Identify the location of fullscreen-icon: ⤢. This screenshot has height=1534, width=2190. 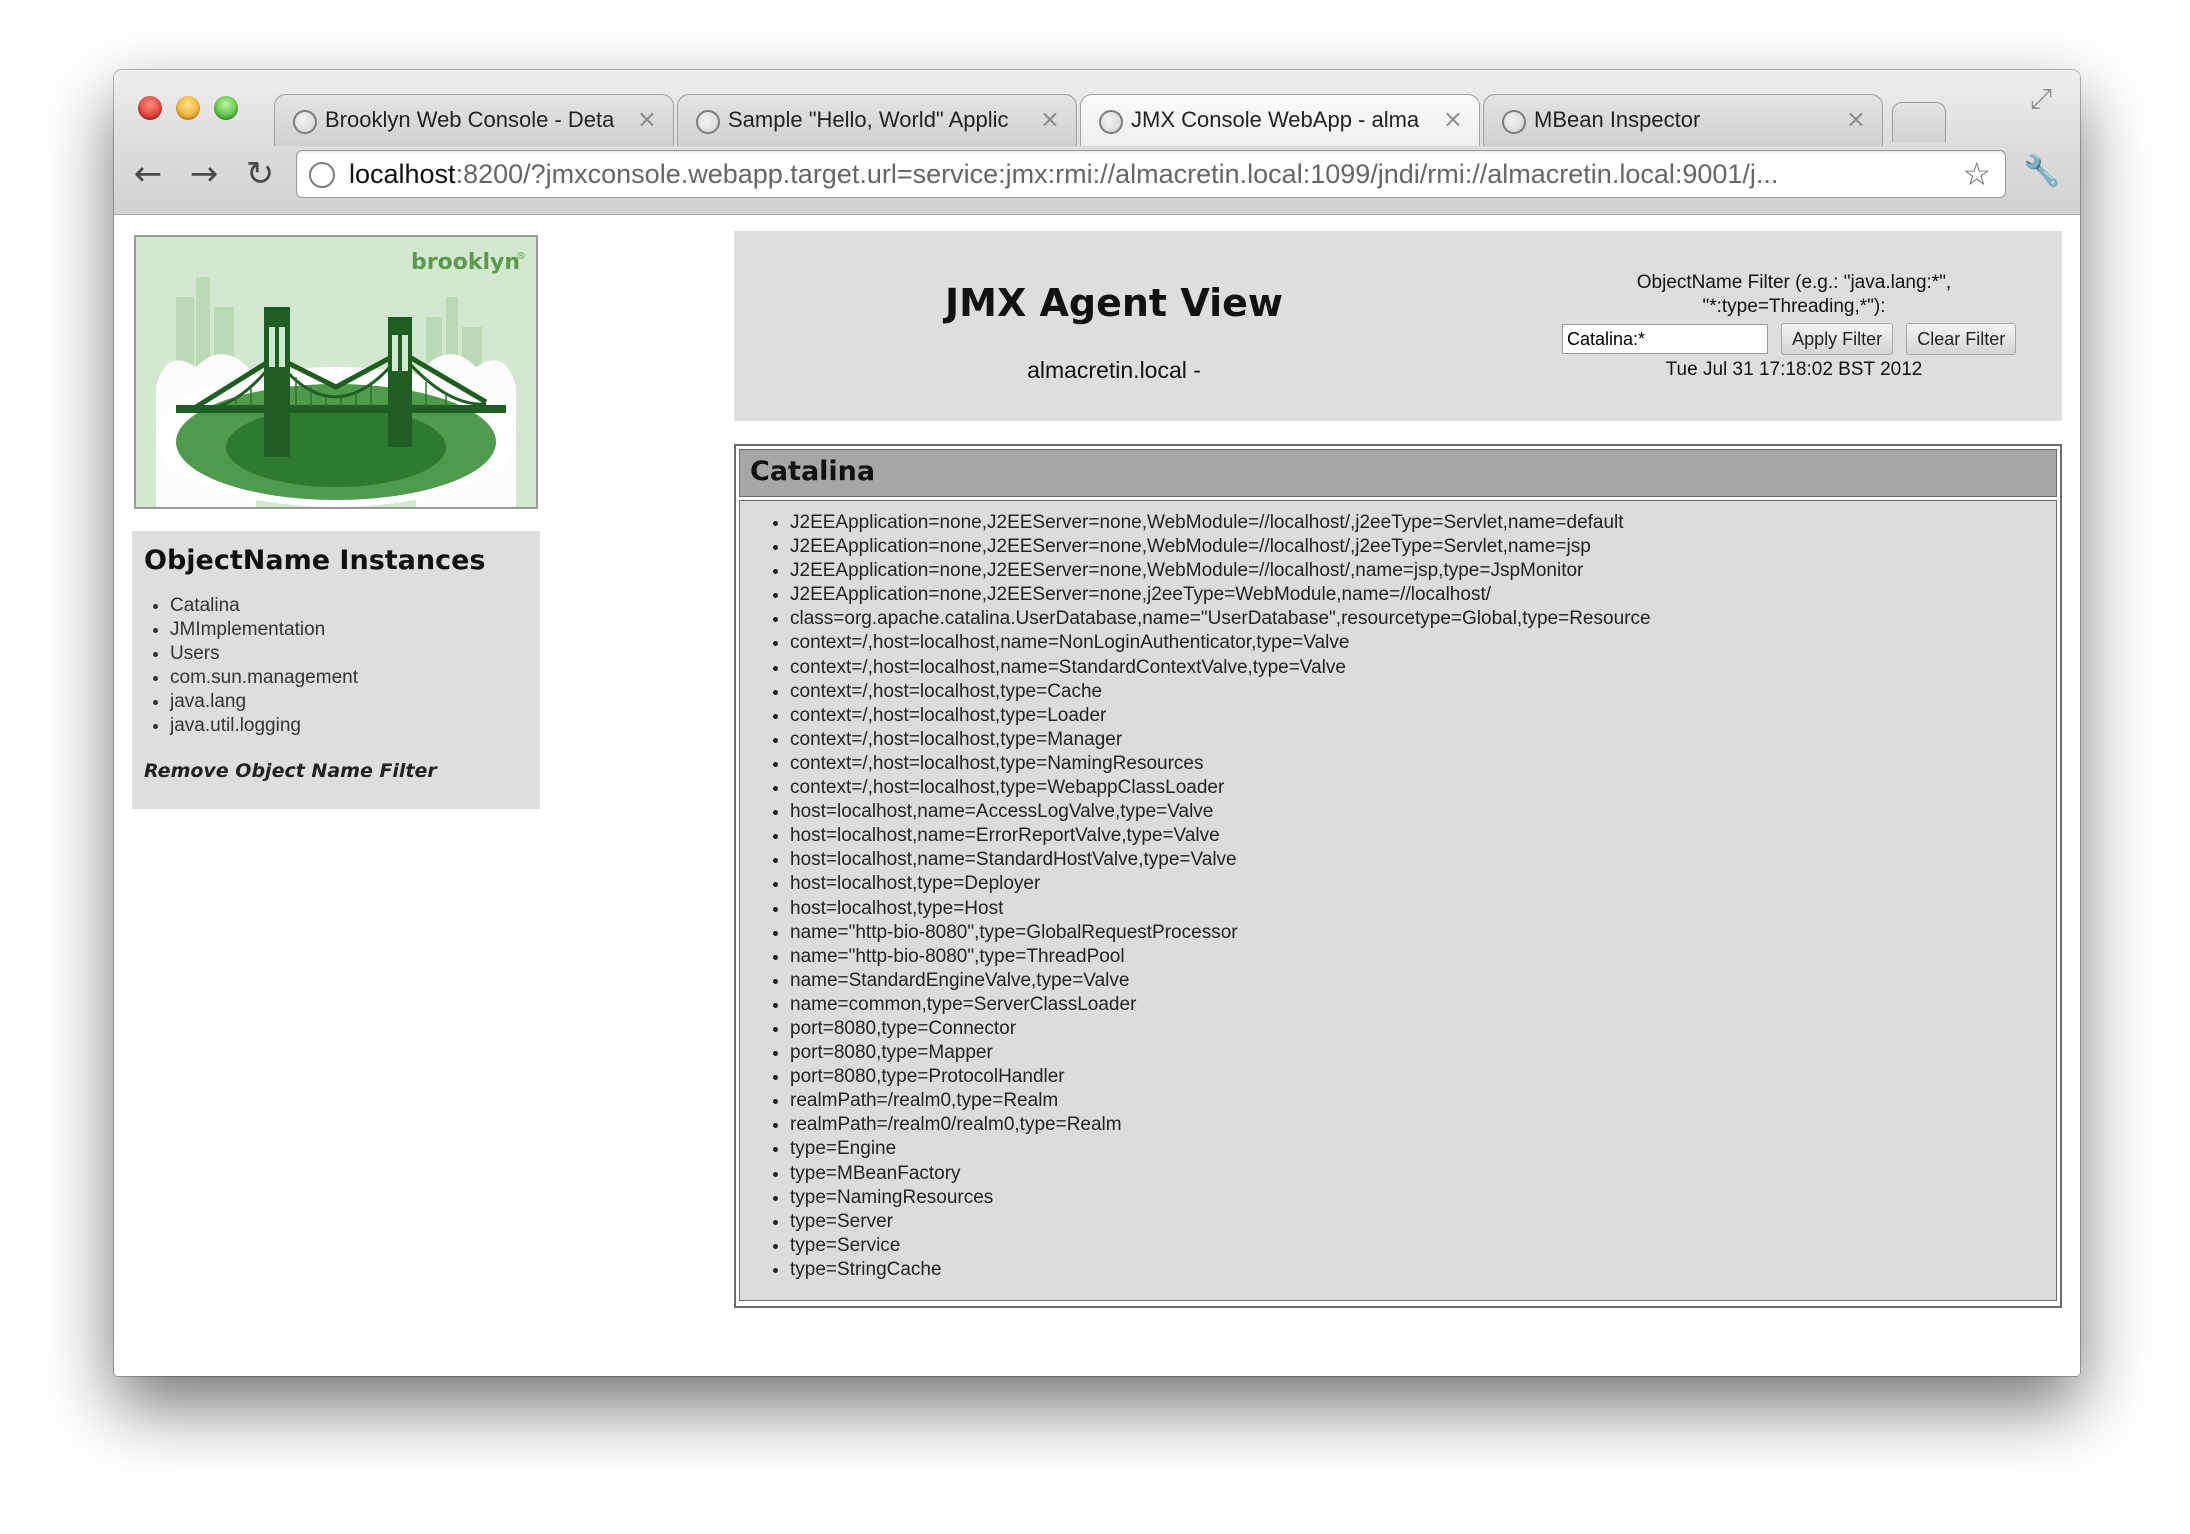
(2041, 99).